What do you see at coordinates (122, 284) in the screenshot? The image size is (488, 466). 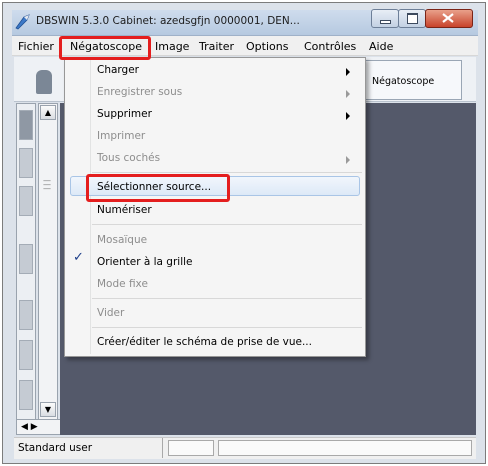 I see `menu-item-mode-fixe: Mode fixe` at bounding box center [122, 284].